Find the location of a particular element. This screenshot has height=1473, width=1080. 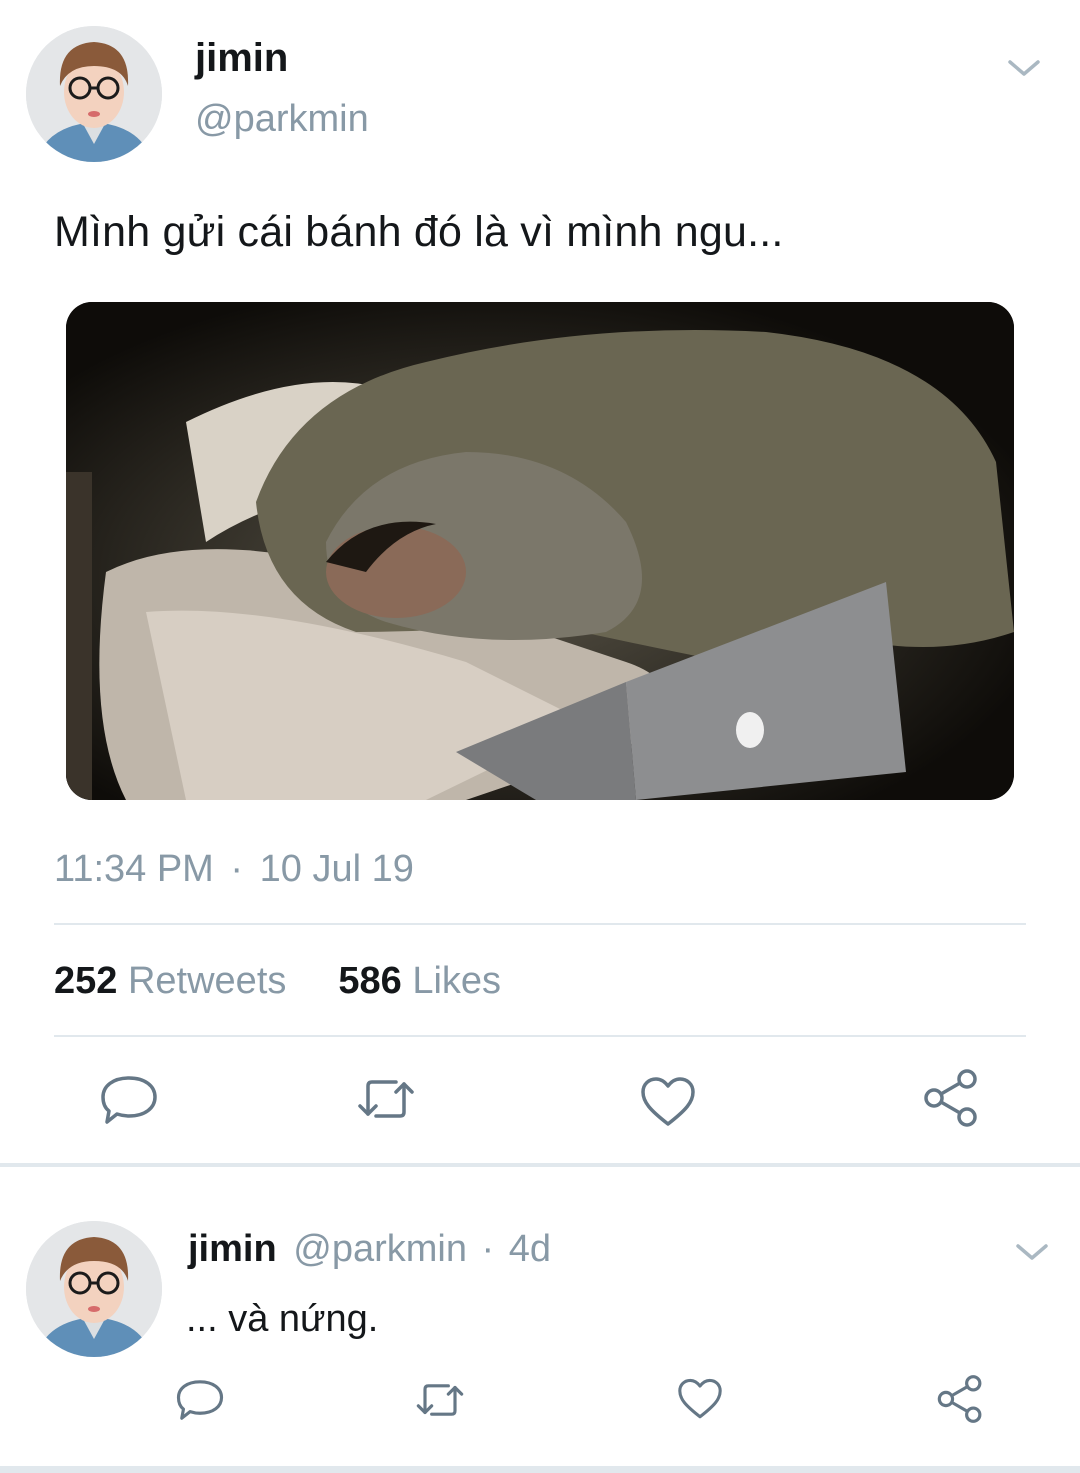

section-separator is located at coordinates (540, 1165).